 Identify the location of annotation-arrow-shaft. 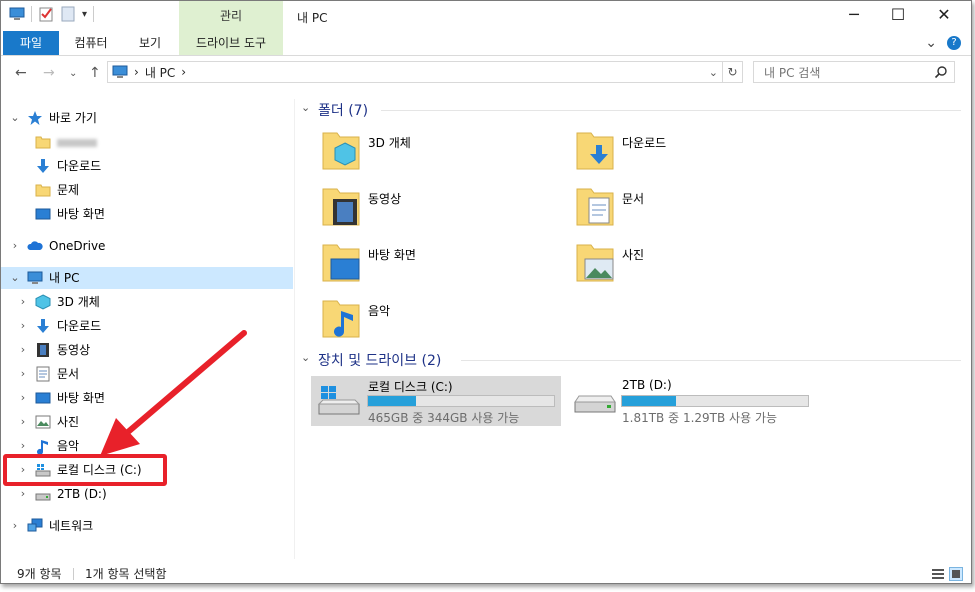
(186, 382).